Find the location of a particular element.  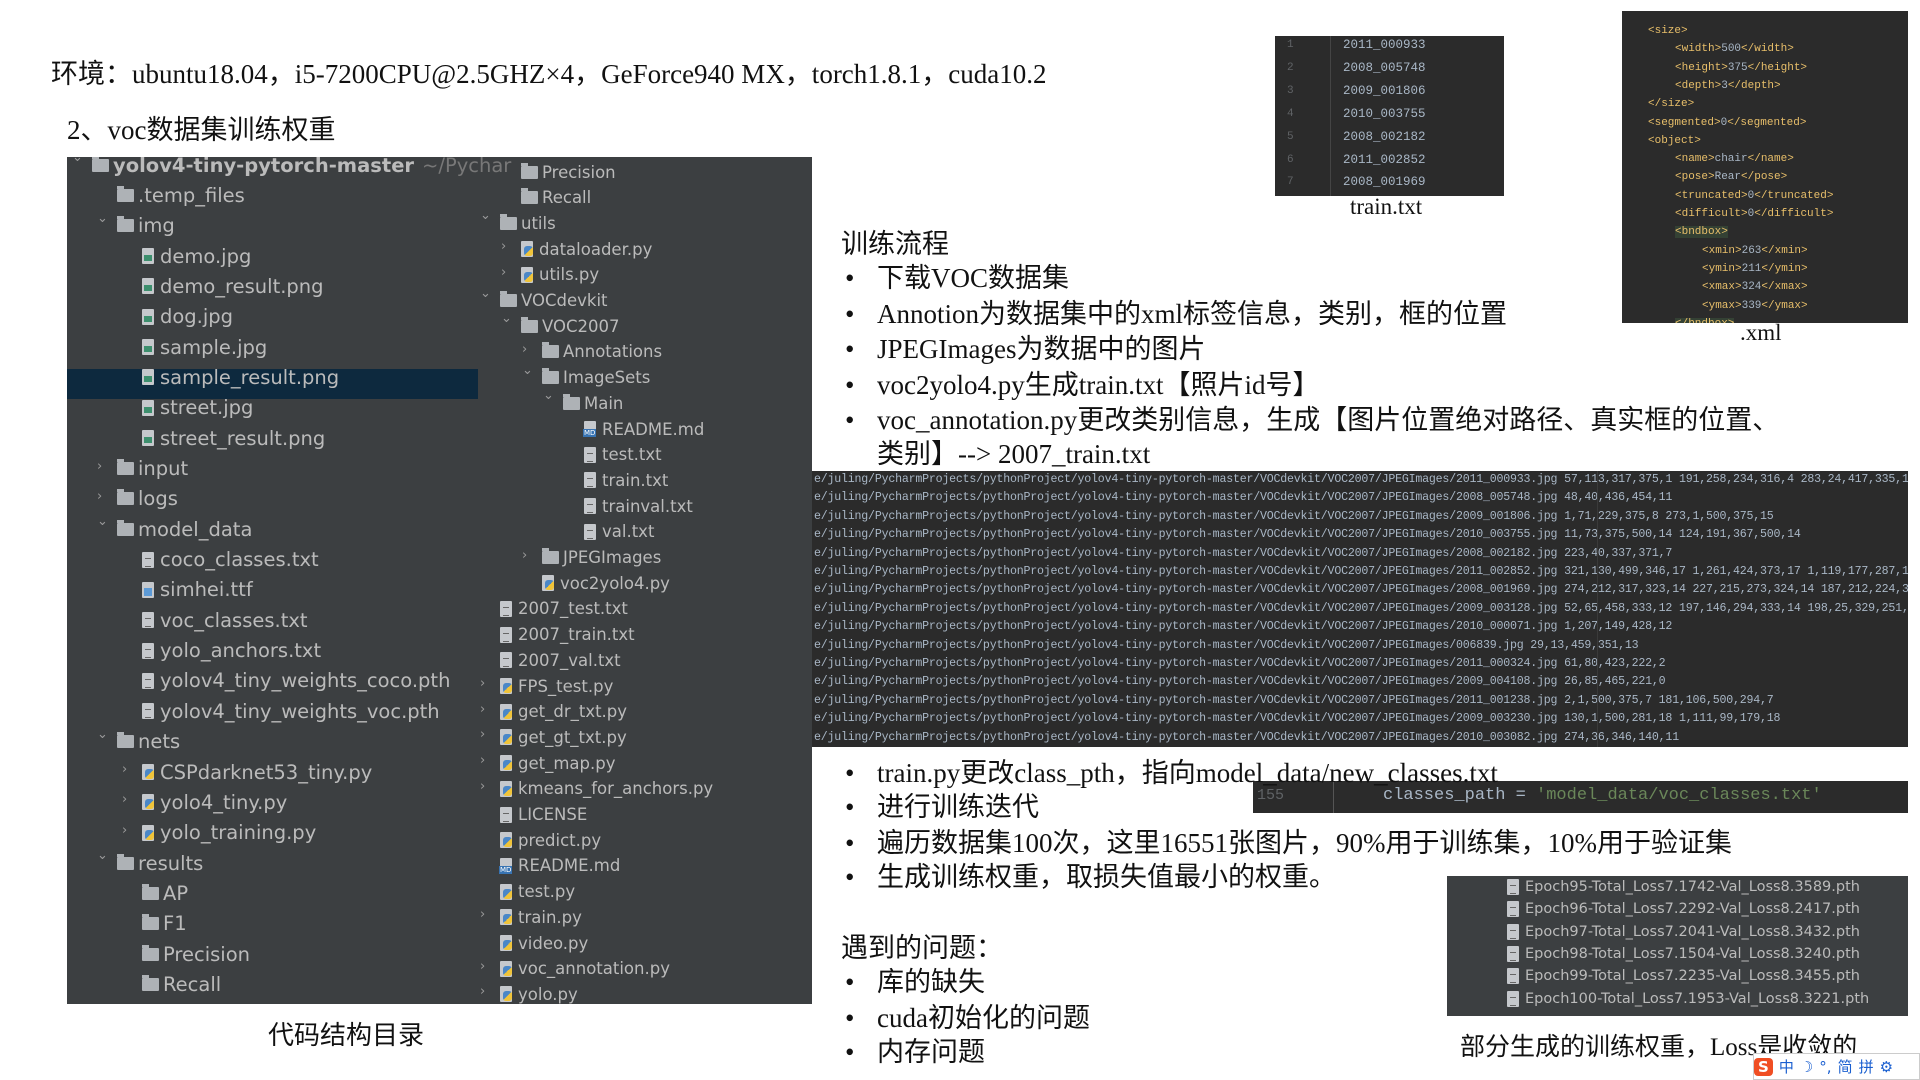

tree-item: › get_map.py is located at coordinates (548, 763).